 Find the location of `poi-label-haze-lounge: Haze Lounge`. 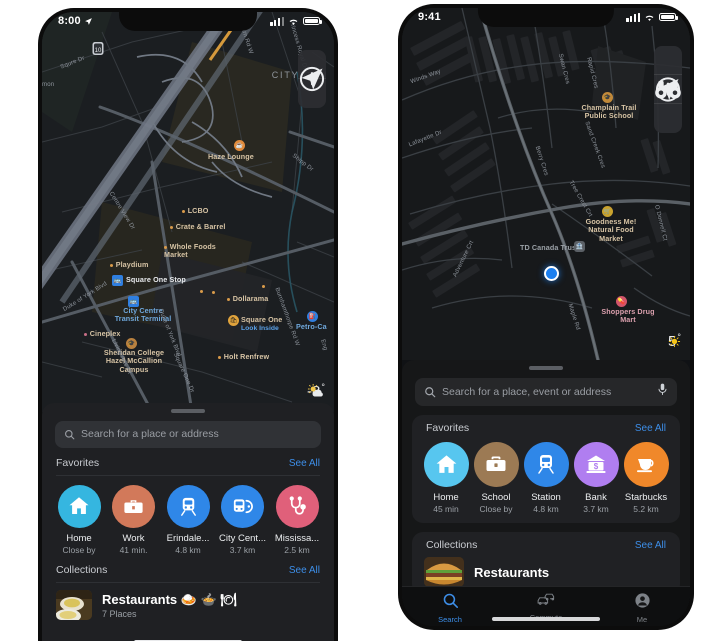

poi-label-haze-lounge: Haze Lounge is located at coordinates (231, 156).